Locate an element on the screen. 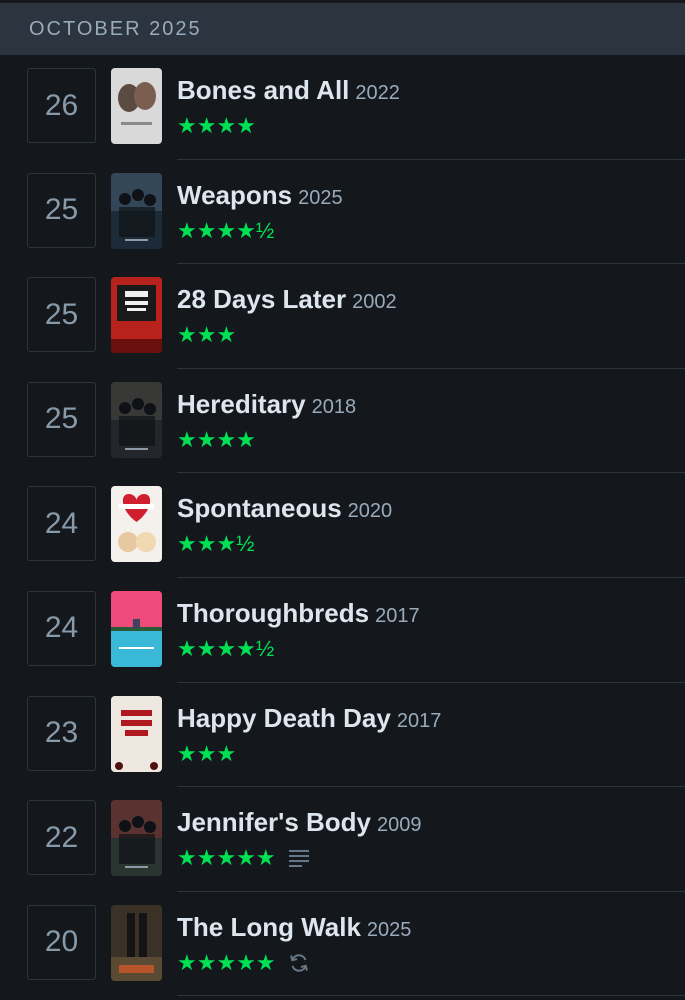 This screenshot has width=685, height=1000. film-year: 2002 is located at coordinates (374, 302).